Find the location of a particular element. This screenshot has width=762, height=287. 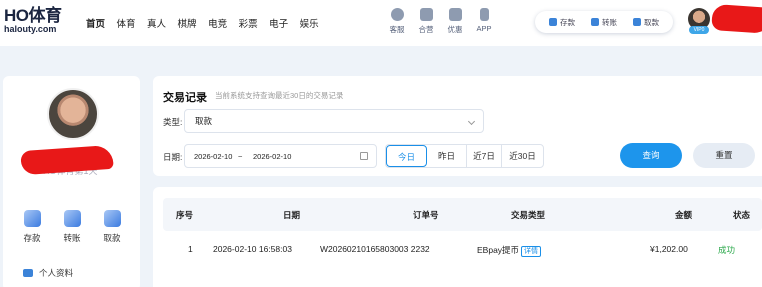

sidebar-deposit-button: 存款 is located at coordinates (32, 227).